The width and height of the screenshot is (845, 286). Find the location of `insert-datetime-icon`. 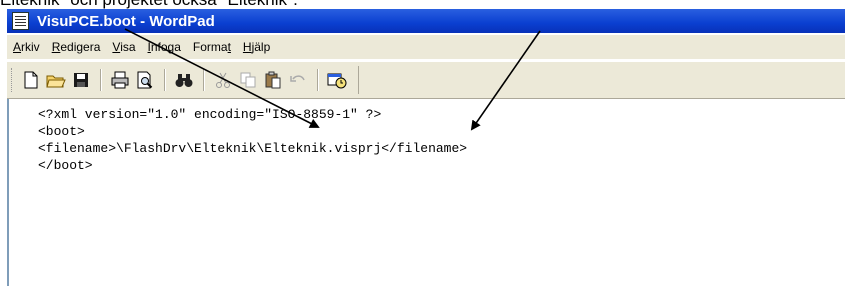

insert-datetime-icon is located at coordinates (337, 80).